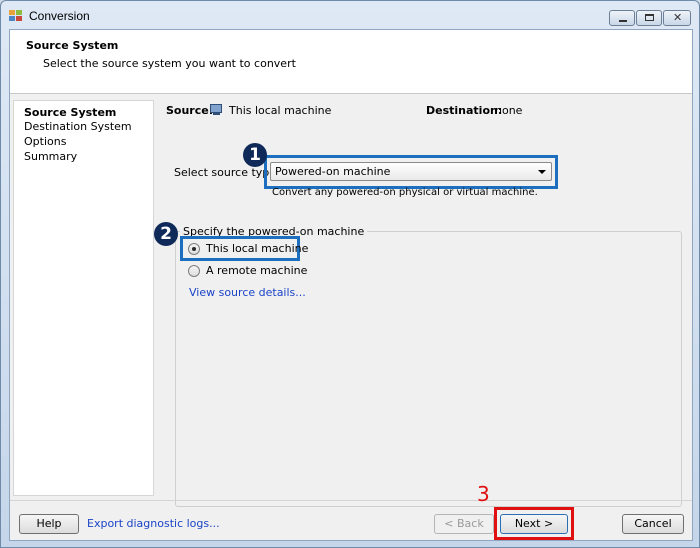 The width and height of the screenshot is (700, 548). Describe the element at coordinates (351, 500) in the screenshot. I see `footer-divider` at that location.